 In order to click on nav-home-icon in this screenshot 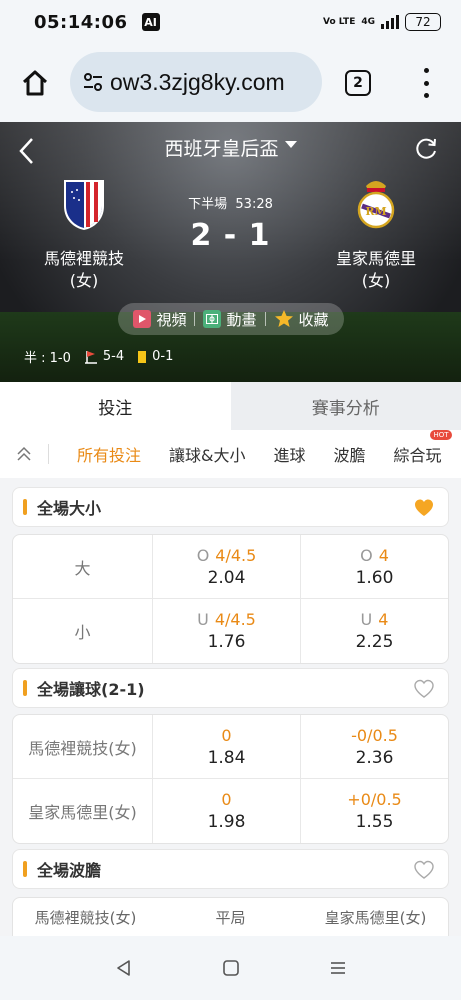, I will do `click(231, 968)`.